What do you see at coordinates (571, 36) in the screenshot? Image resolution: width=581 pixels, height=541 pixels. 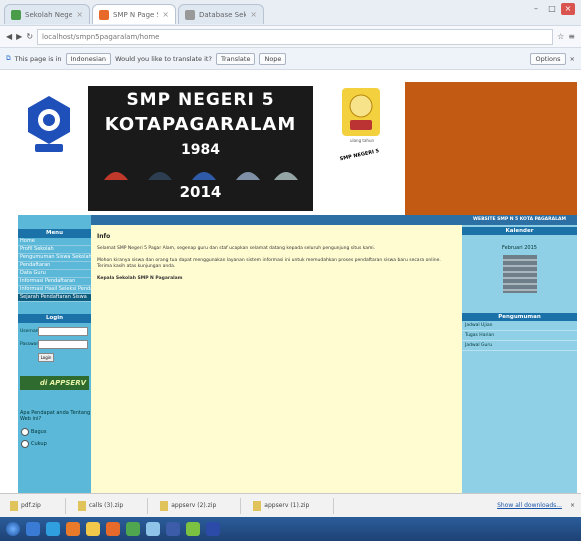 I see `menu-icon: ≡` at bounding box center [571, 36].